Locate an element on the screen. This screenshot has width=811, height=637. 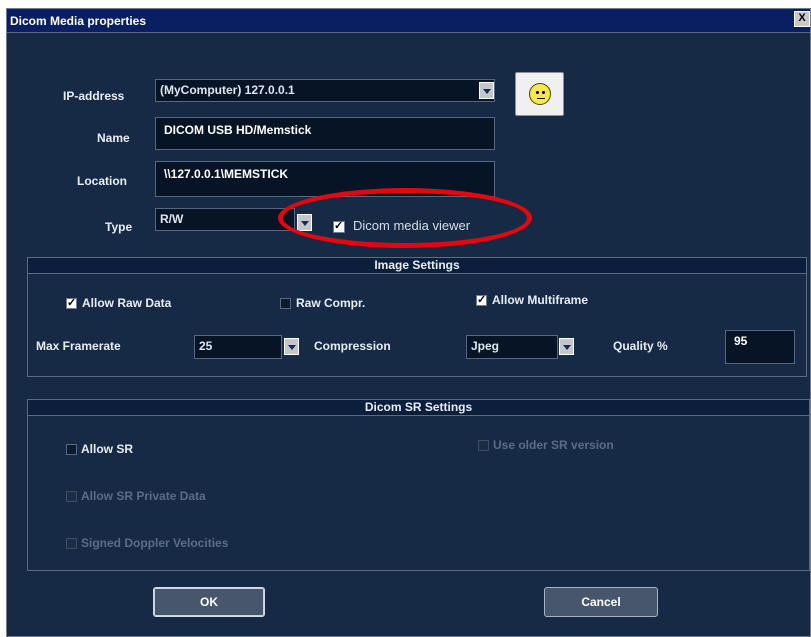
smiley-face-icon is located at coordinates (540, 94).